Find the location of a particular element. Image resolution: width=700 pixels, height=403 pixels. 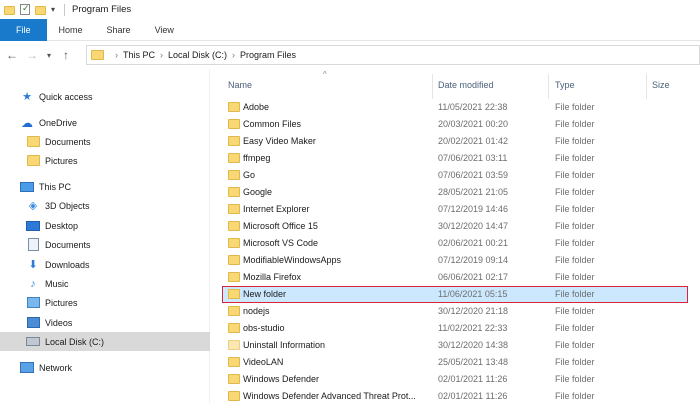

file-date-modified: 07/06/2021 03:59 is located at coordinates (473, 175).